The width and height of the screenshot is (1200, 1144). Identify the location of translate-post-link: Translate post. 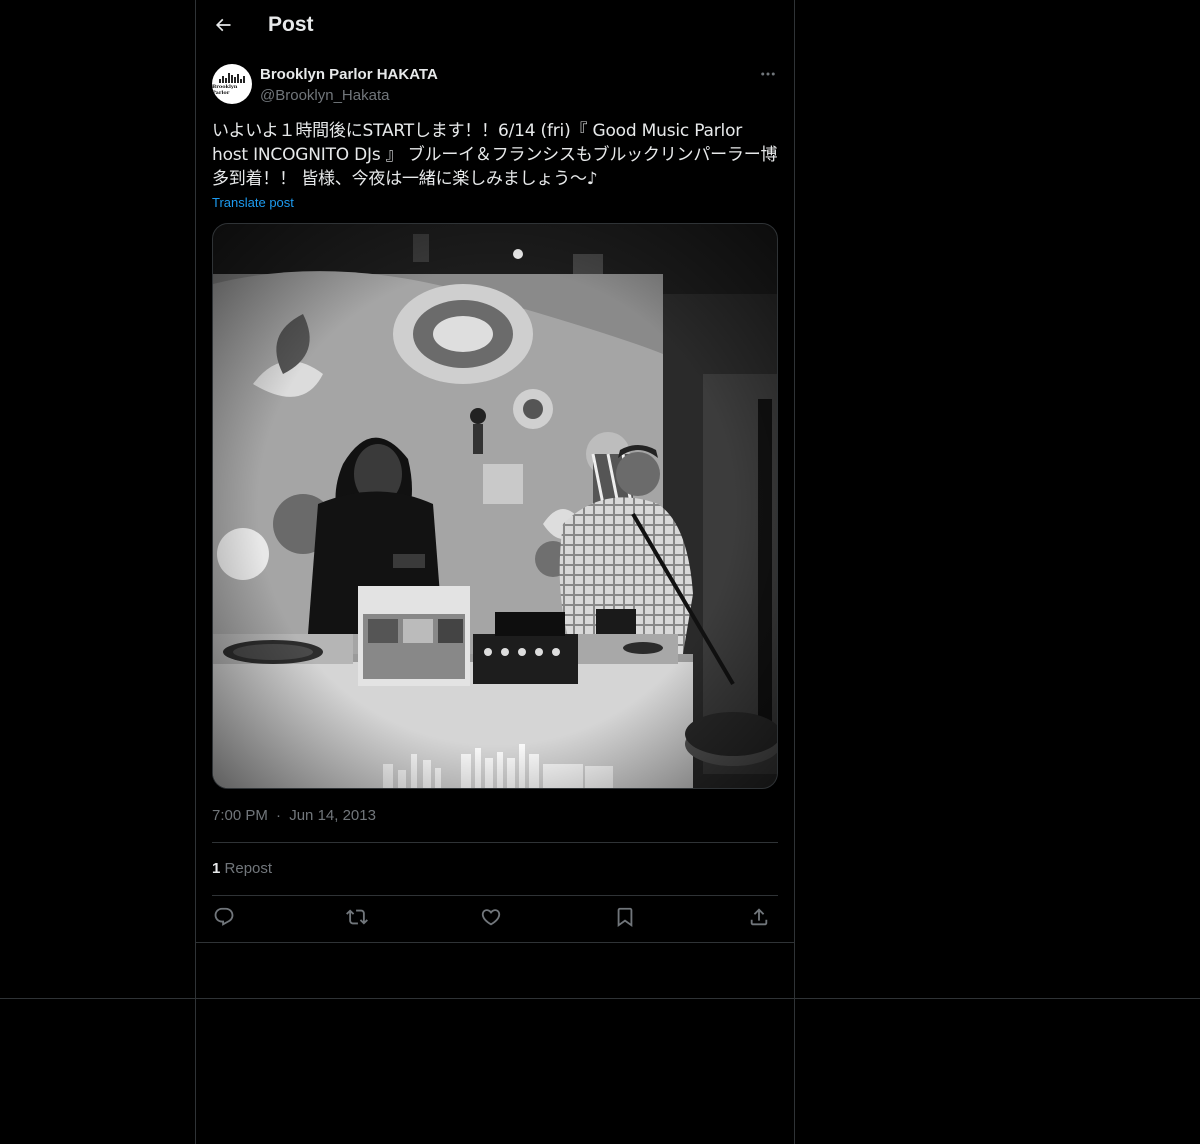
(253, 202).